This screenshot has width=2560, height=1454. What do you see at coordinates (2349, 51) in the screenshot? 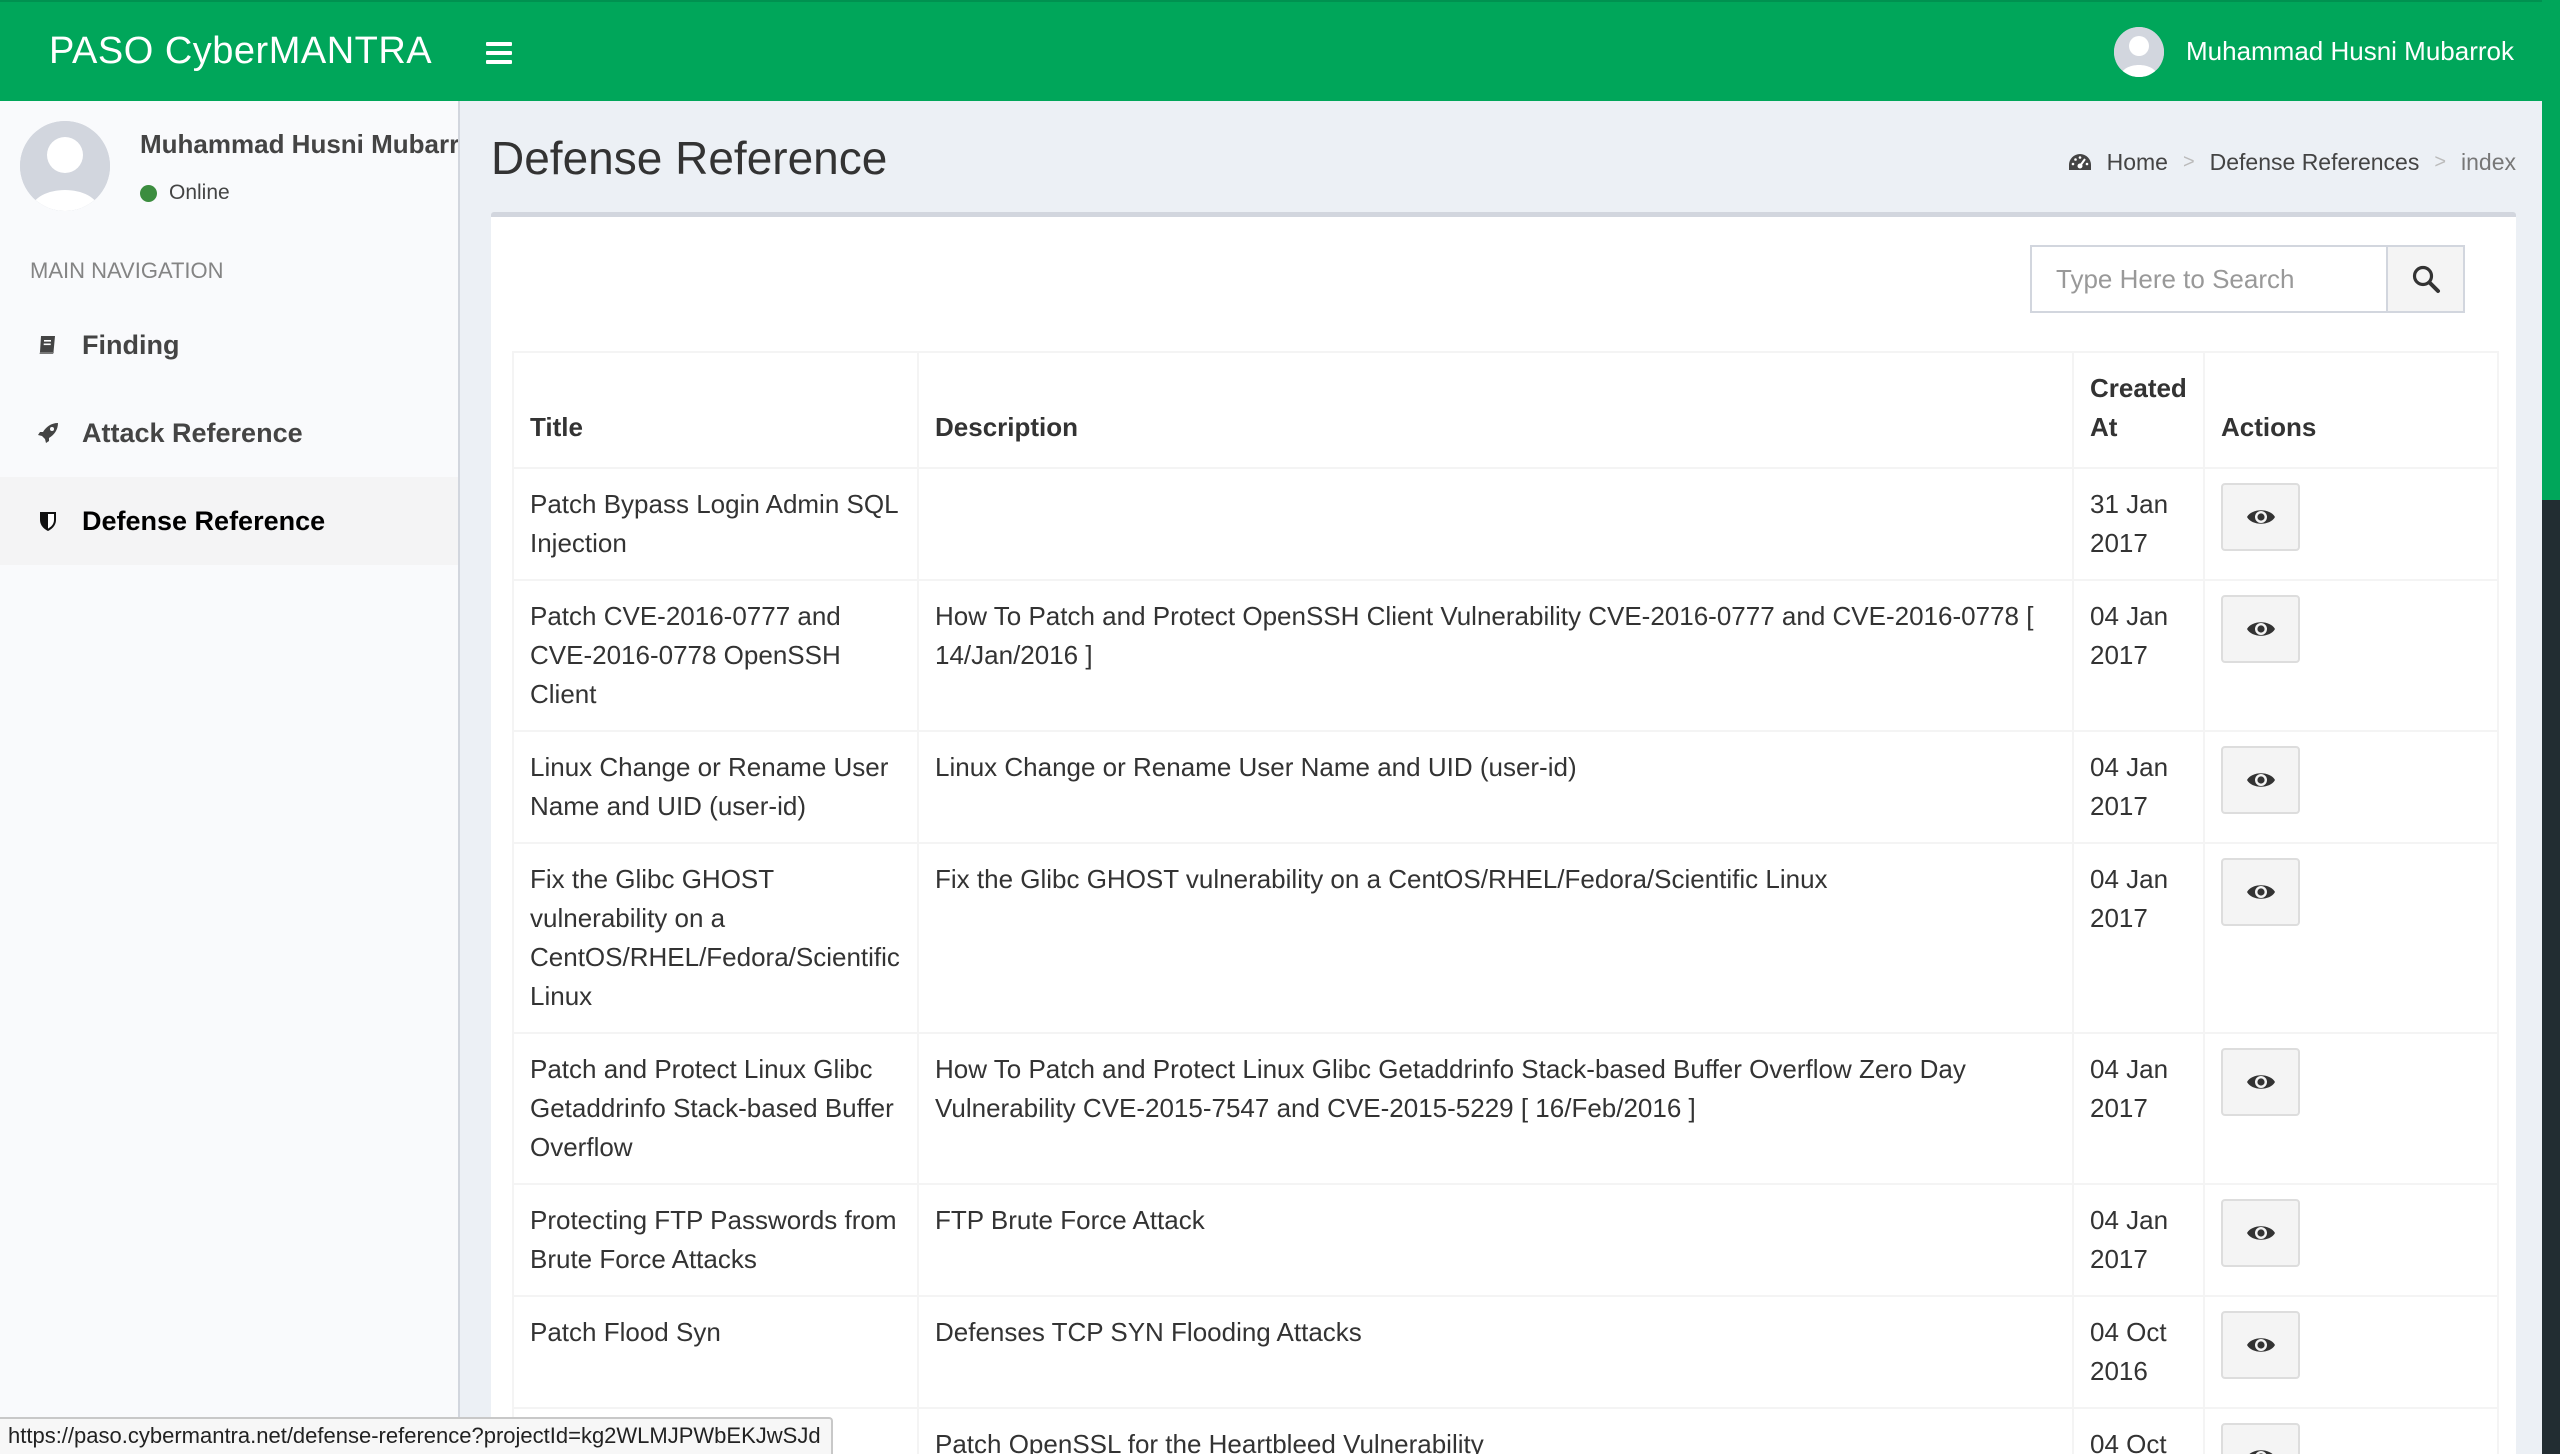
I see `user-menu-name: Muhammad Husni Mubarrok` at bounding box center [2349, 51].